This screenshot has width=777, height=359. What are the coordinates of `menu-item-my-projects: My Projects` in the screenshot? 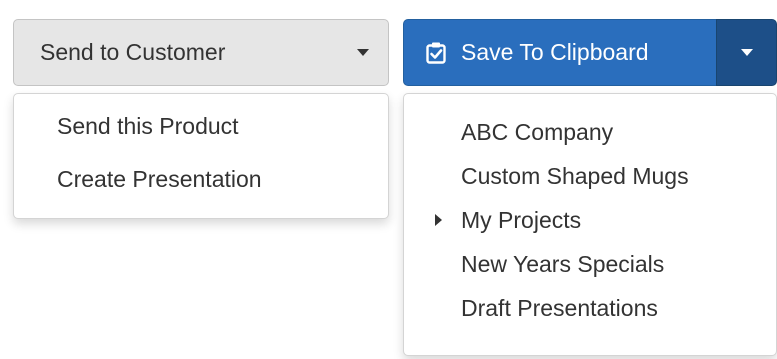 It's located at (590, 229).